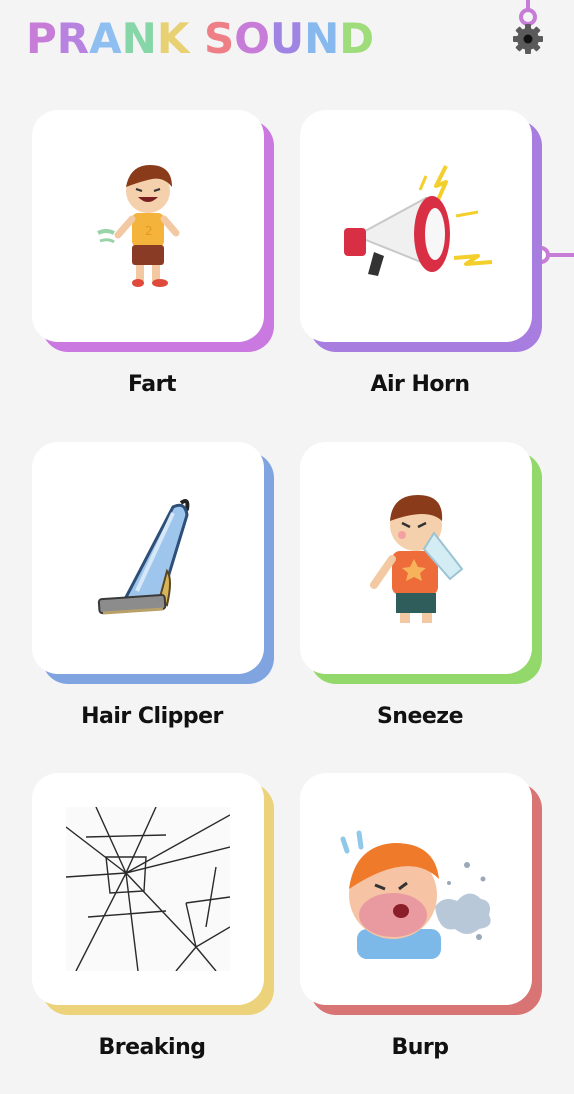 Image resolution: width=574 pixels, height=1094 pixels. Describe the element at coordinates (420, 384) in the screenshot. I see `sound-label-air-horn: Air Horn` at that location.